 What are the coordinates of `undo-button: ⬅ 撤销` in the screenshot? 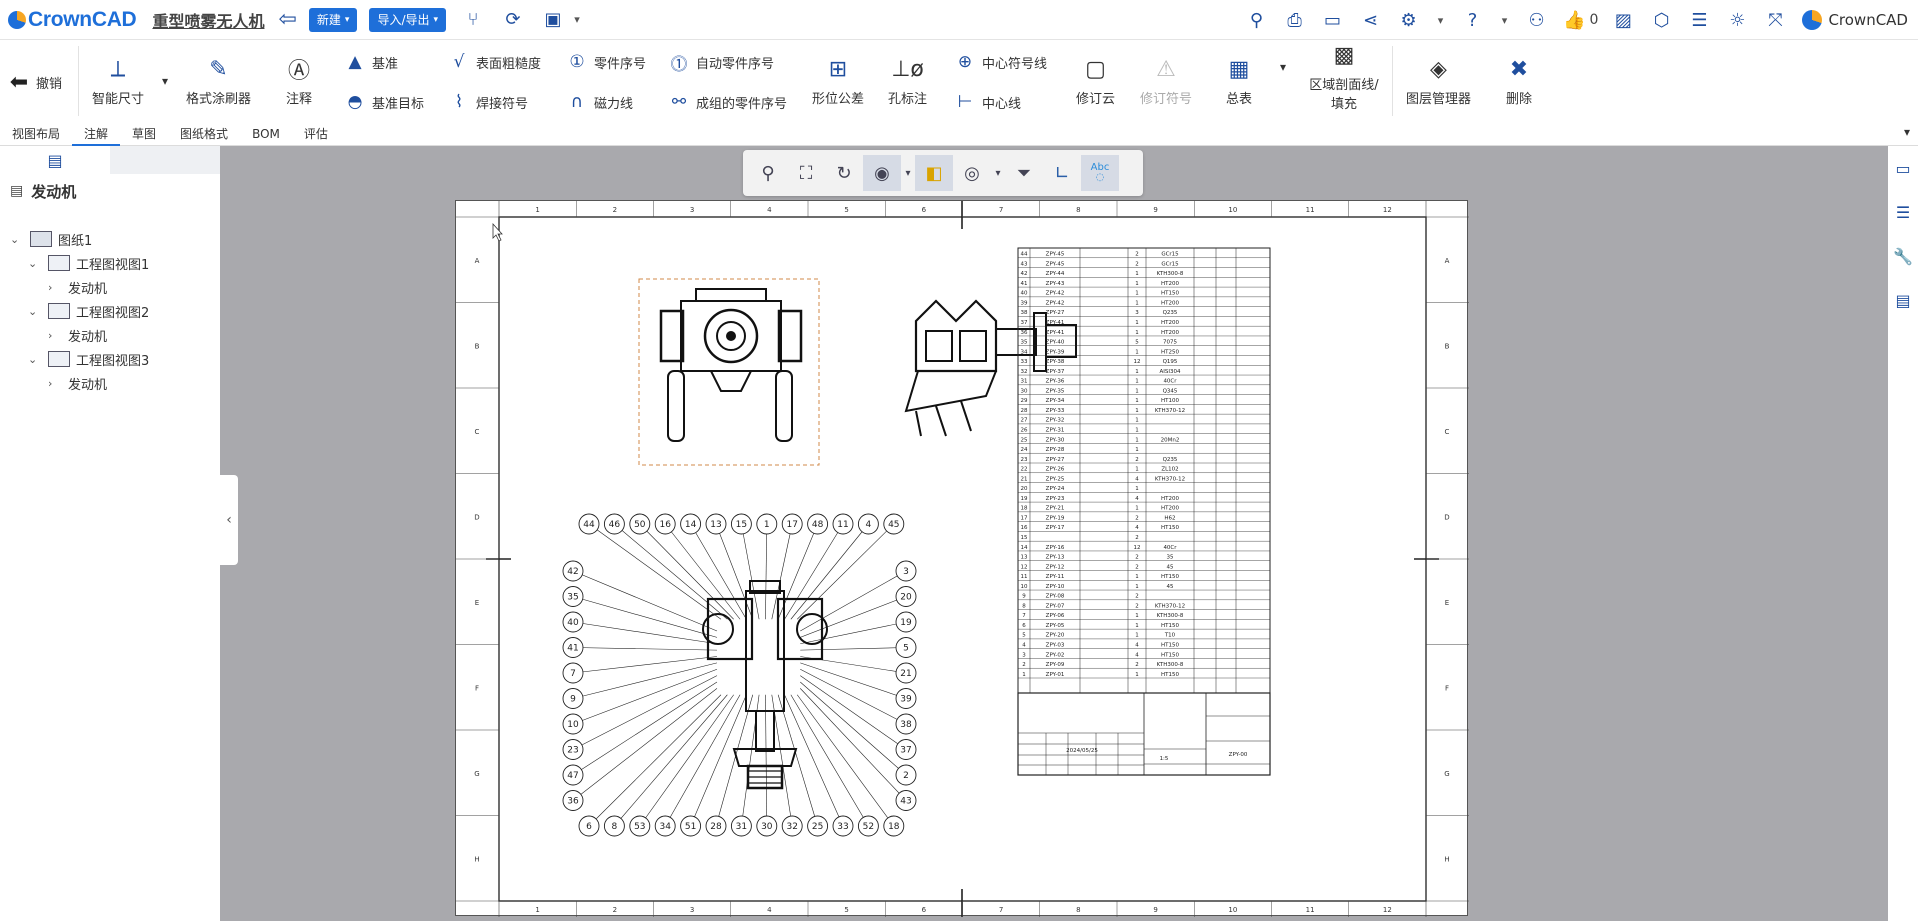 It's located at (34, 82).